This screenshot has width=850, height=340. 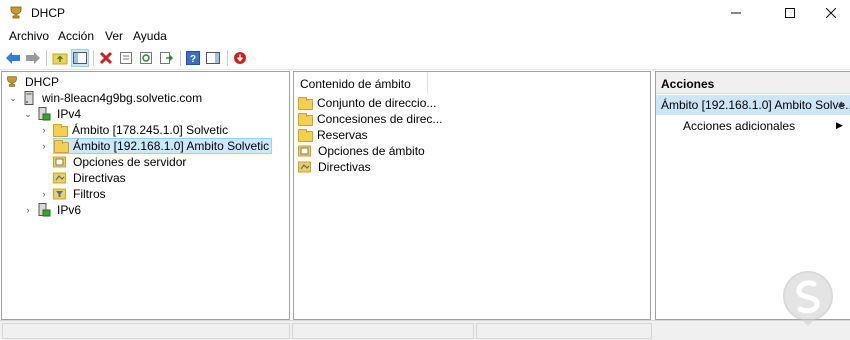 I want to click on tree-node-scope-192: › Ámbito [192.168.1.0] Ambito Solvetic, so click(x=156, y=146).